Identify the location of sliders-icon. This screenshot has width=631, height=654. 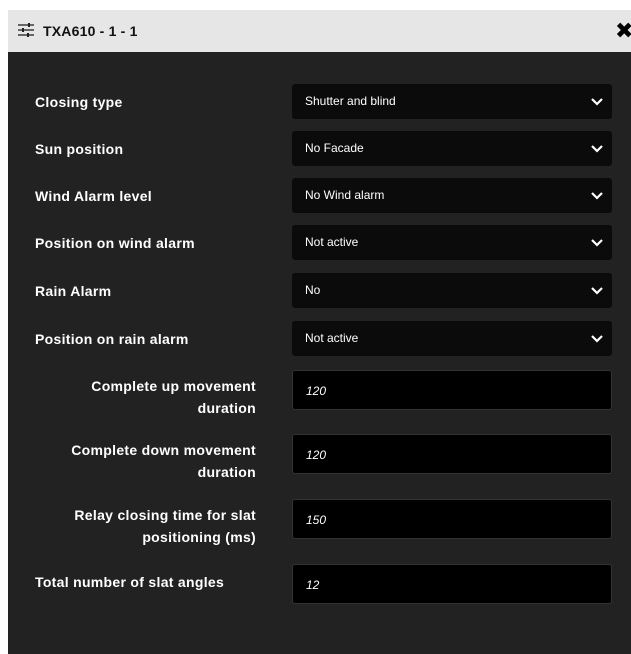
(26, 30).